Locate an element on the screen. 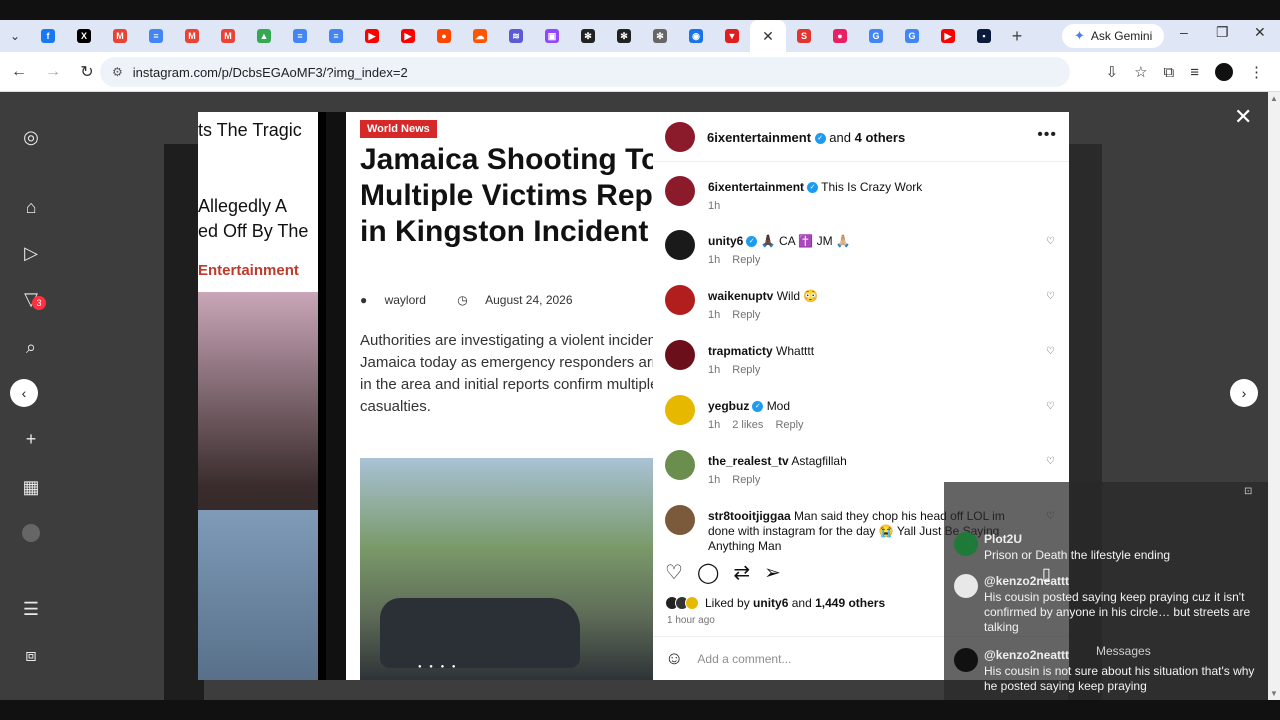  scroll-up-icon: ▲ is located at coordinates (1274, 98).